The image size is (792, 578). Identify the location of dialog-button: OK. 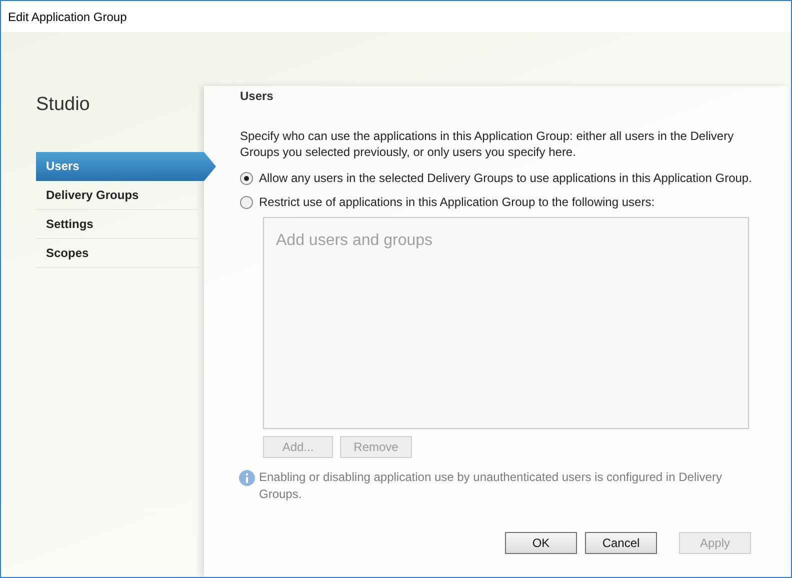
(541, 543).